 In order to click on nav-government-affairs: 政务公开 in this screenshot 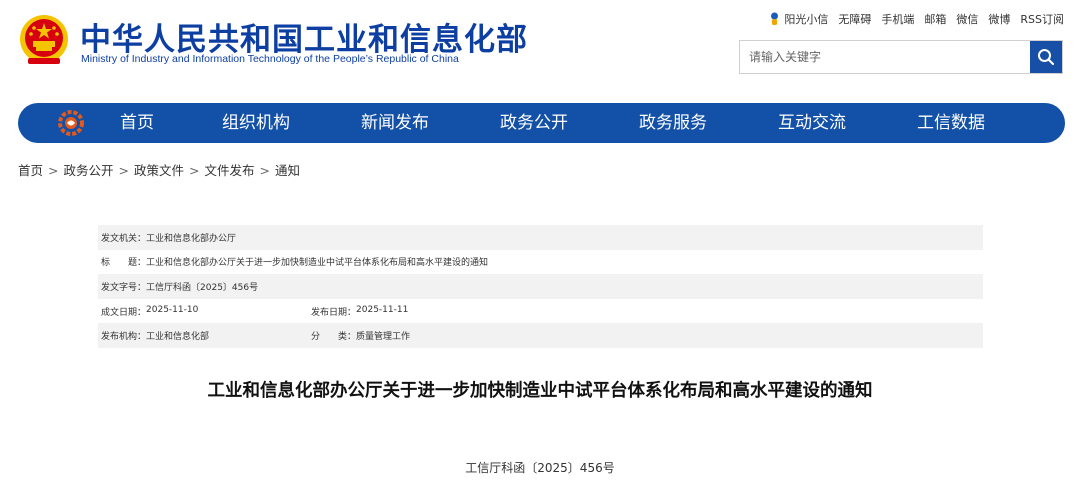, I will do `click(534, 123)`.